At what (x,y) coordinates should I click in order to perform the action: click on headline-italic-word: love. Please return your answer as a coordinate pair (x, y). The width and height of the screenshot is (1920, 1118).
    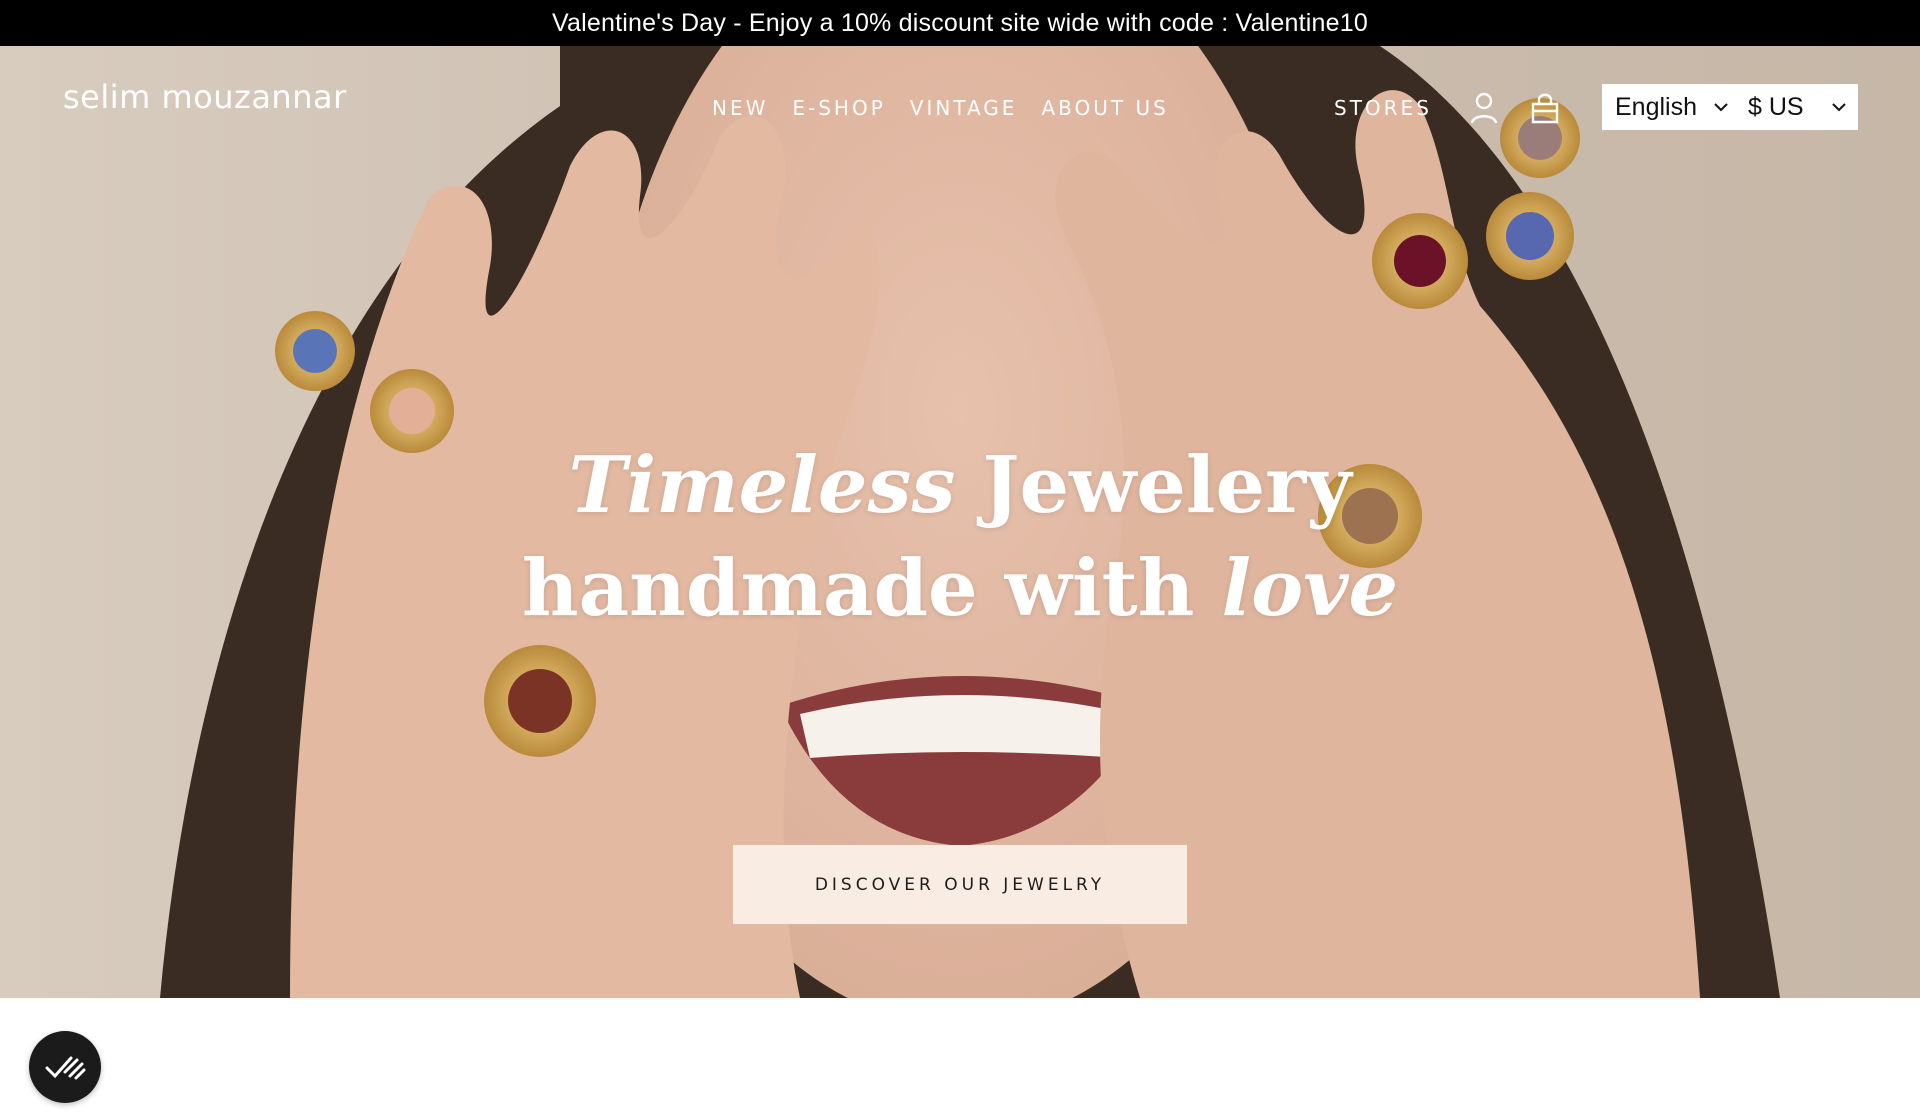
    Looking at the image, I should click on (1310, 588).